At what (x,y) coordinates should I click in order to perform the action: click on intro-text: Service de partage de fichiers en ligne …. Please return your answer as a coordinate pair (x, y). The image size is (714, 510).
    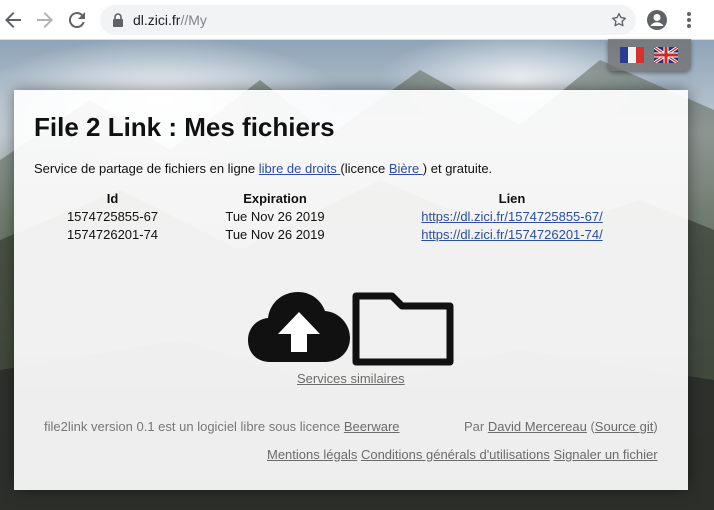
    Looking at the image, I should click on (263, 168).